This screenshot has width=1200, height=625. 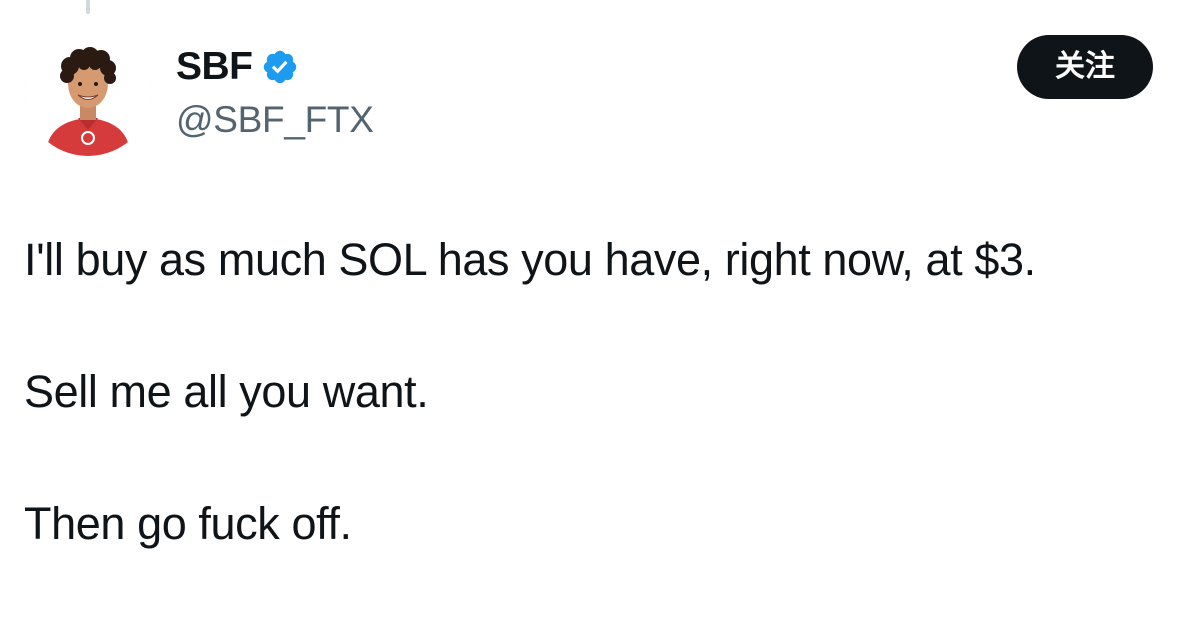 What do you see at coordinates (275, 120) in the screenshot?
I see `author-handle: @SBF_FTX` at bounding box center [275, 120].